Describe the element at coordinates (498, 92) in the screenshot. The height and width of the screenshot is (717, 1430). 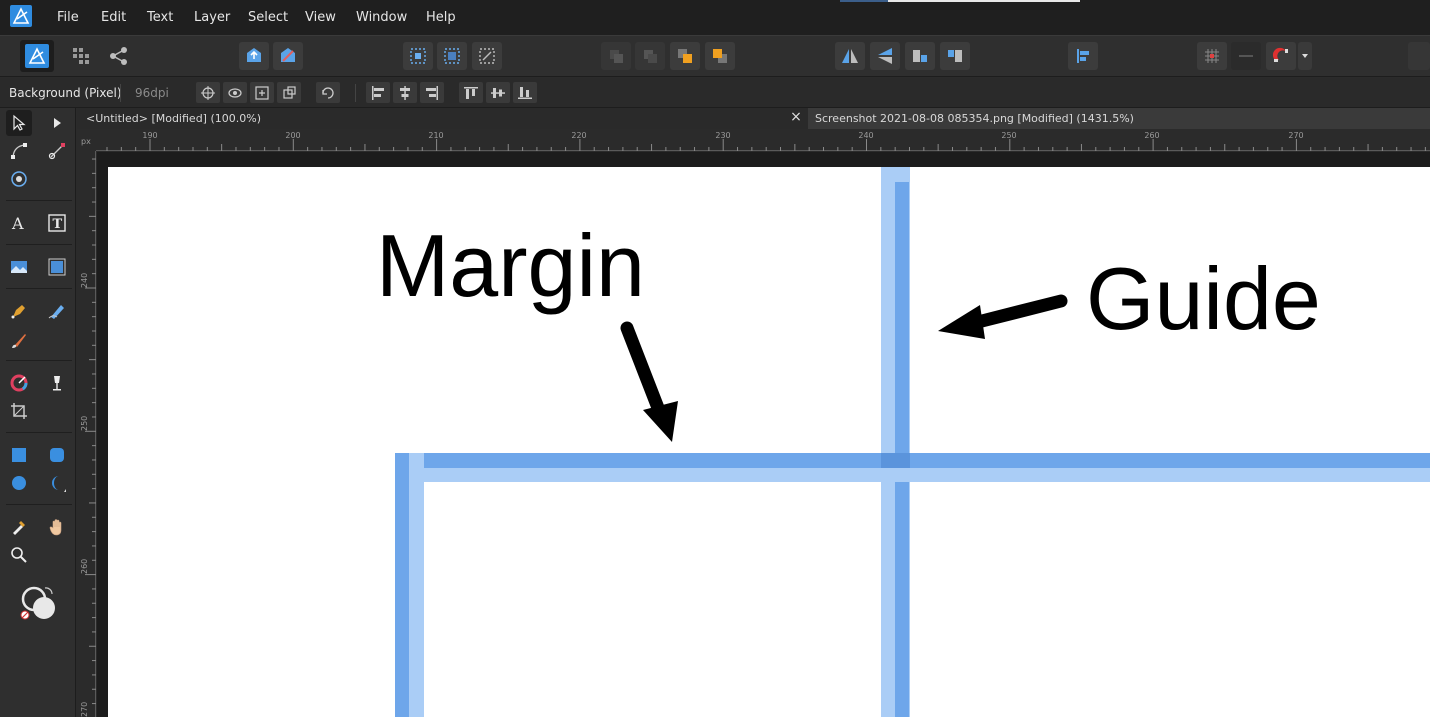
I see `align-middle-button` at that location.